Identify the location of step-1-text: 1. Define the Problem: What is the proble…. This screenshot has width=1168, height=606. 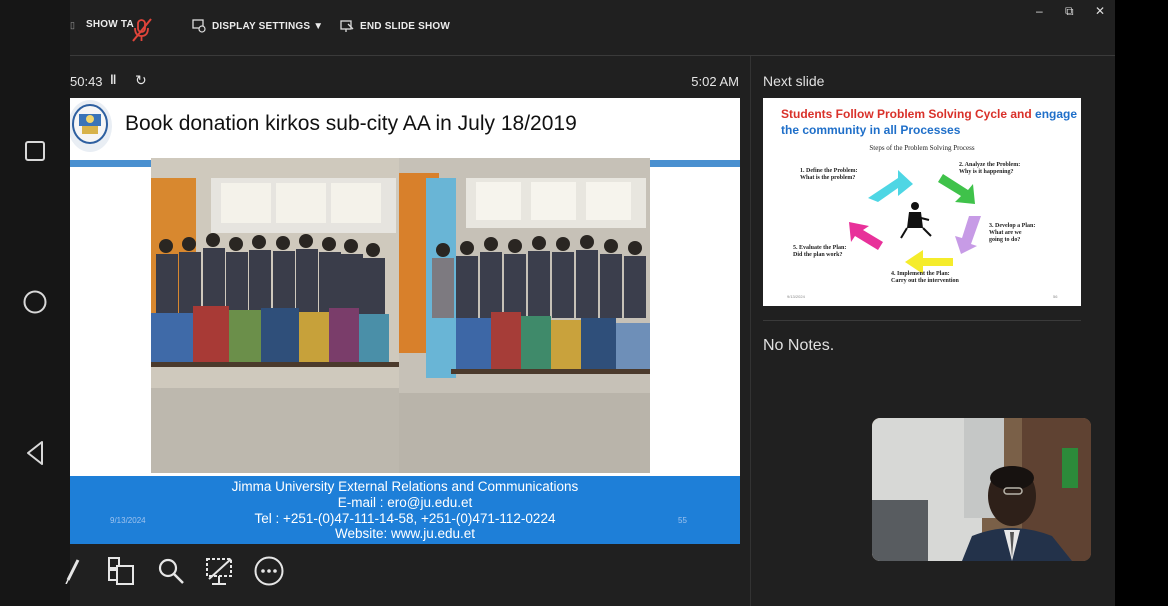
(829, 174).